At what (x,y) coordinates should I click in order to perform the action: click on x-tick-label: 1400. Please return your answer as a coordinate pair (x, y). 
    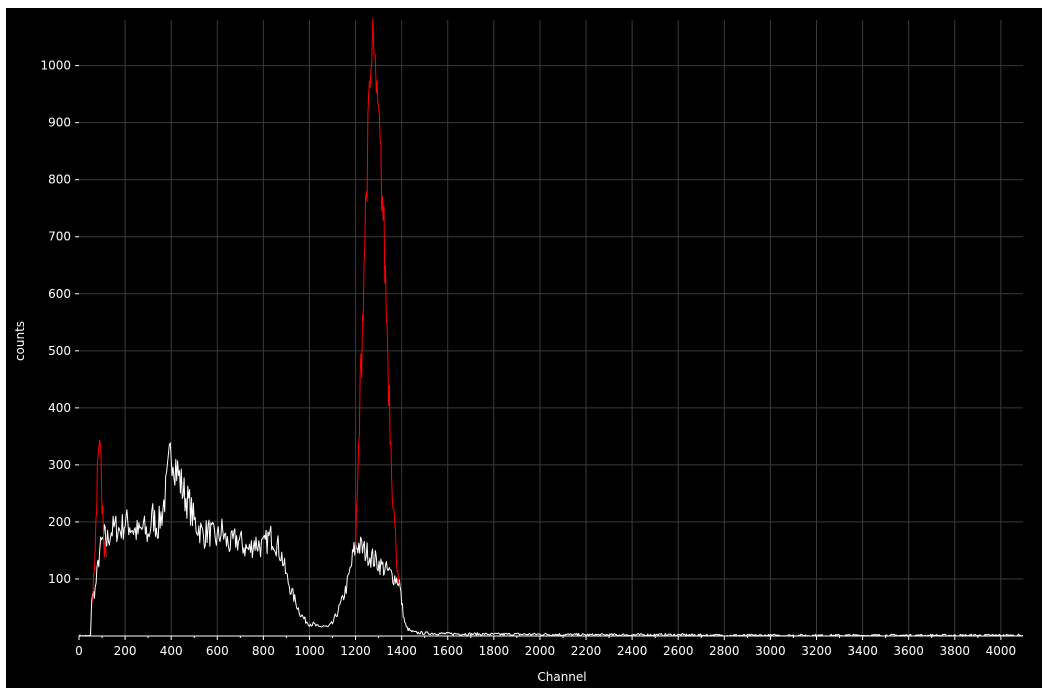
    Looking at the image, I should click on (401, 651).